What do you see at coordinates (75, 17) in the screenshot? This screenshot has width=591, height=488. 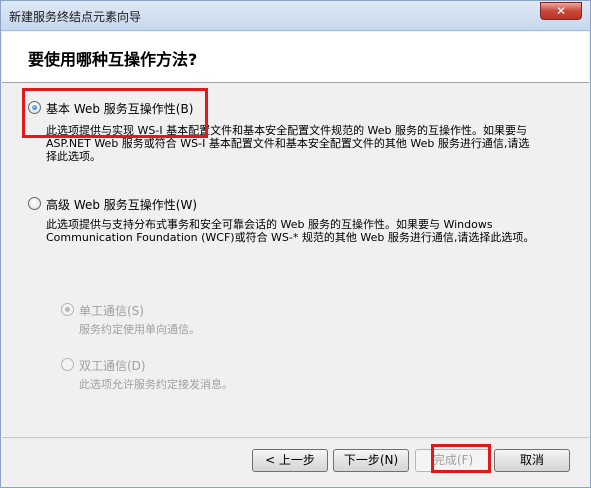 I see `window-title: 新建服务终结点元素向导` at bounding box center [75, 17].